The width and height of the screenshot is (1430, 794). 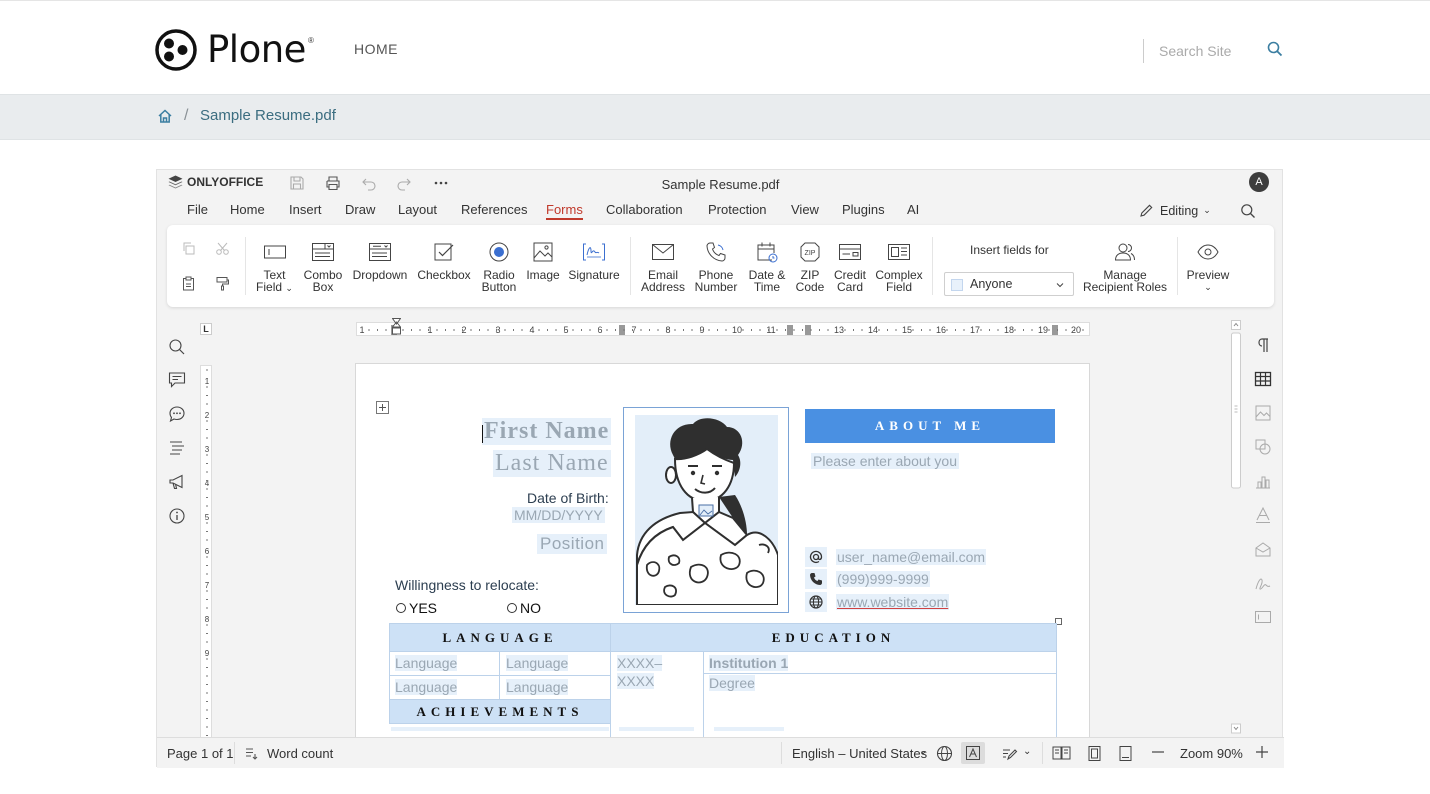 What do you see at coordinates (1263, 415) in the screenshot?
I see `image-settings-icon` at bounding box center [1263, 415].